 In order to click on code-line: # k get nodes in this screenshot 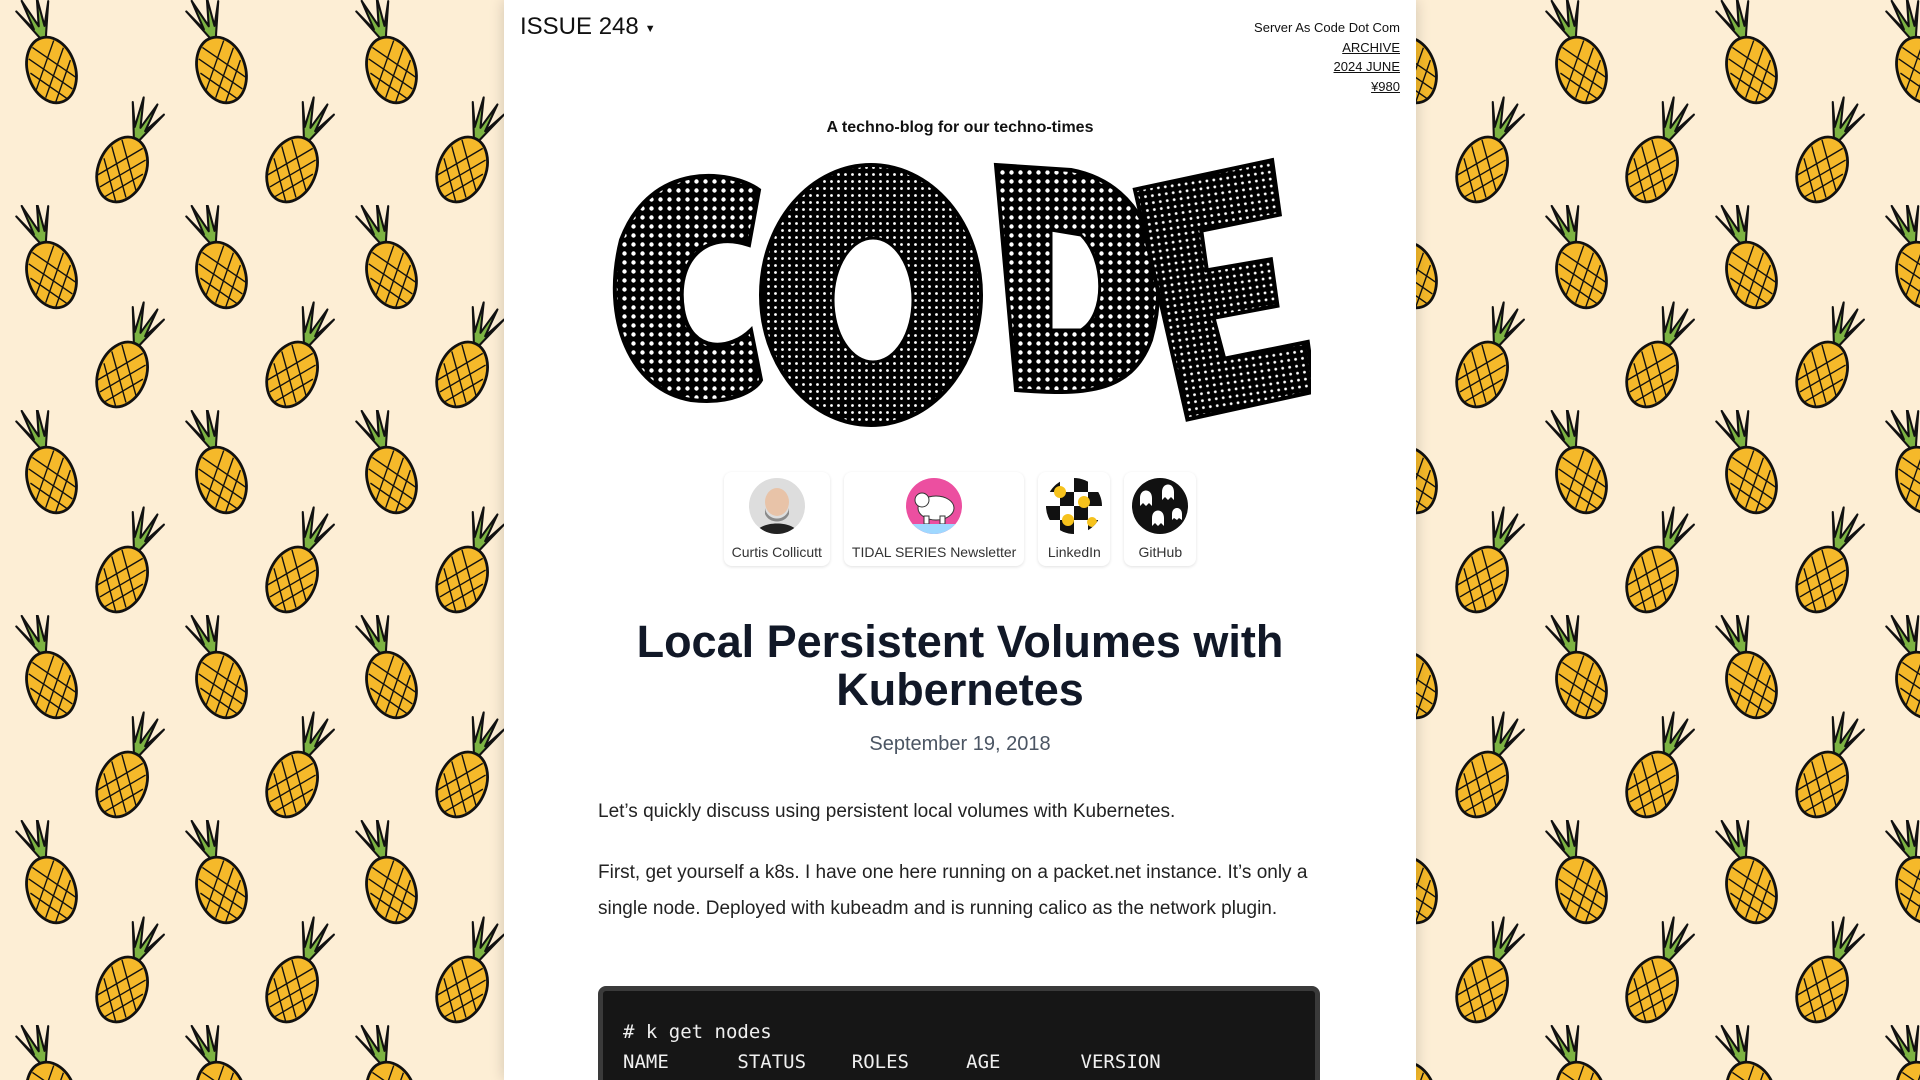, I will do `click(697, 1032)`.